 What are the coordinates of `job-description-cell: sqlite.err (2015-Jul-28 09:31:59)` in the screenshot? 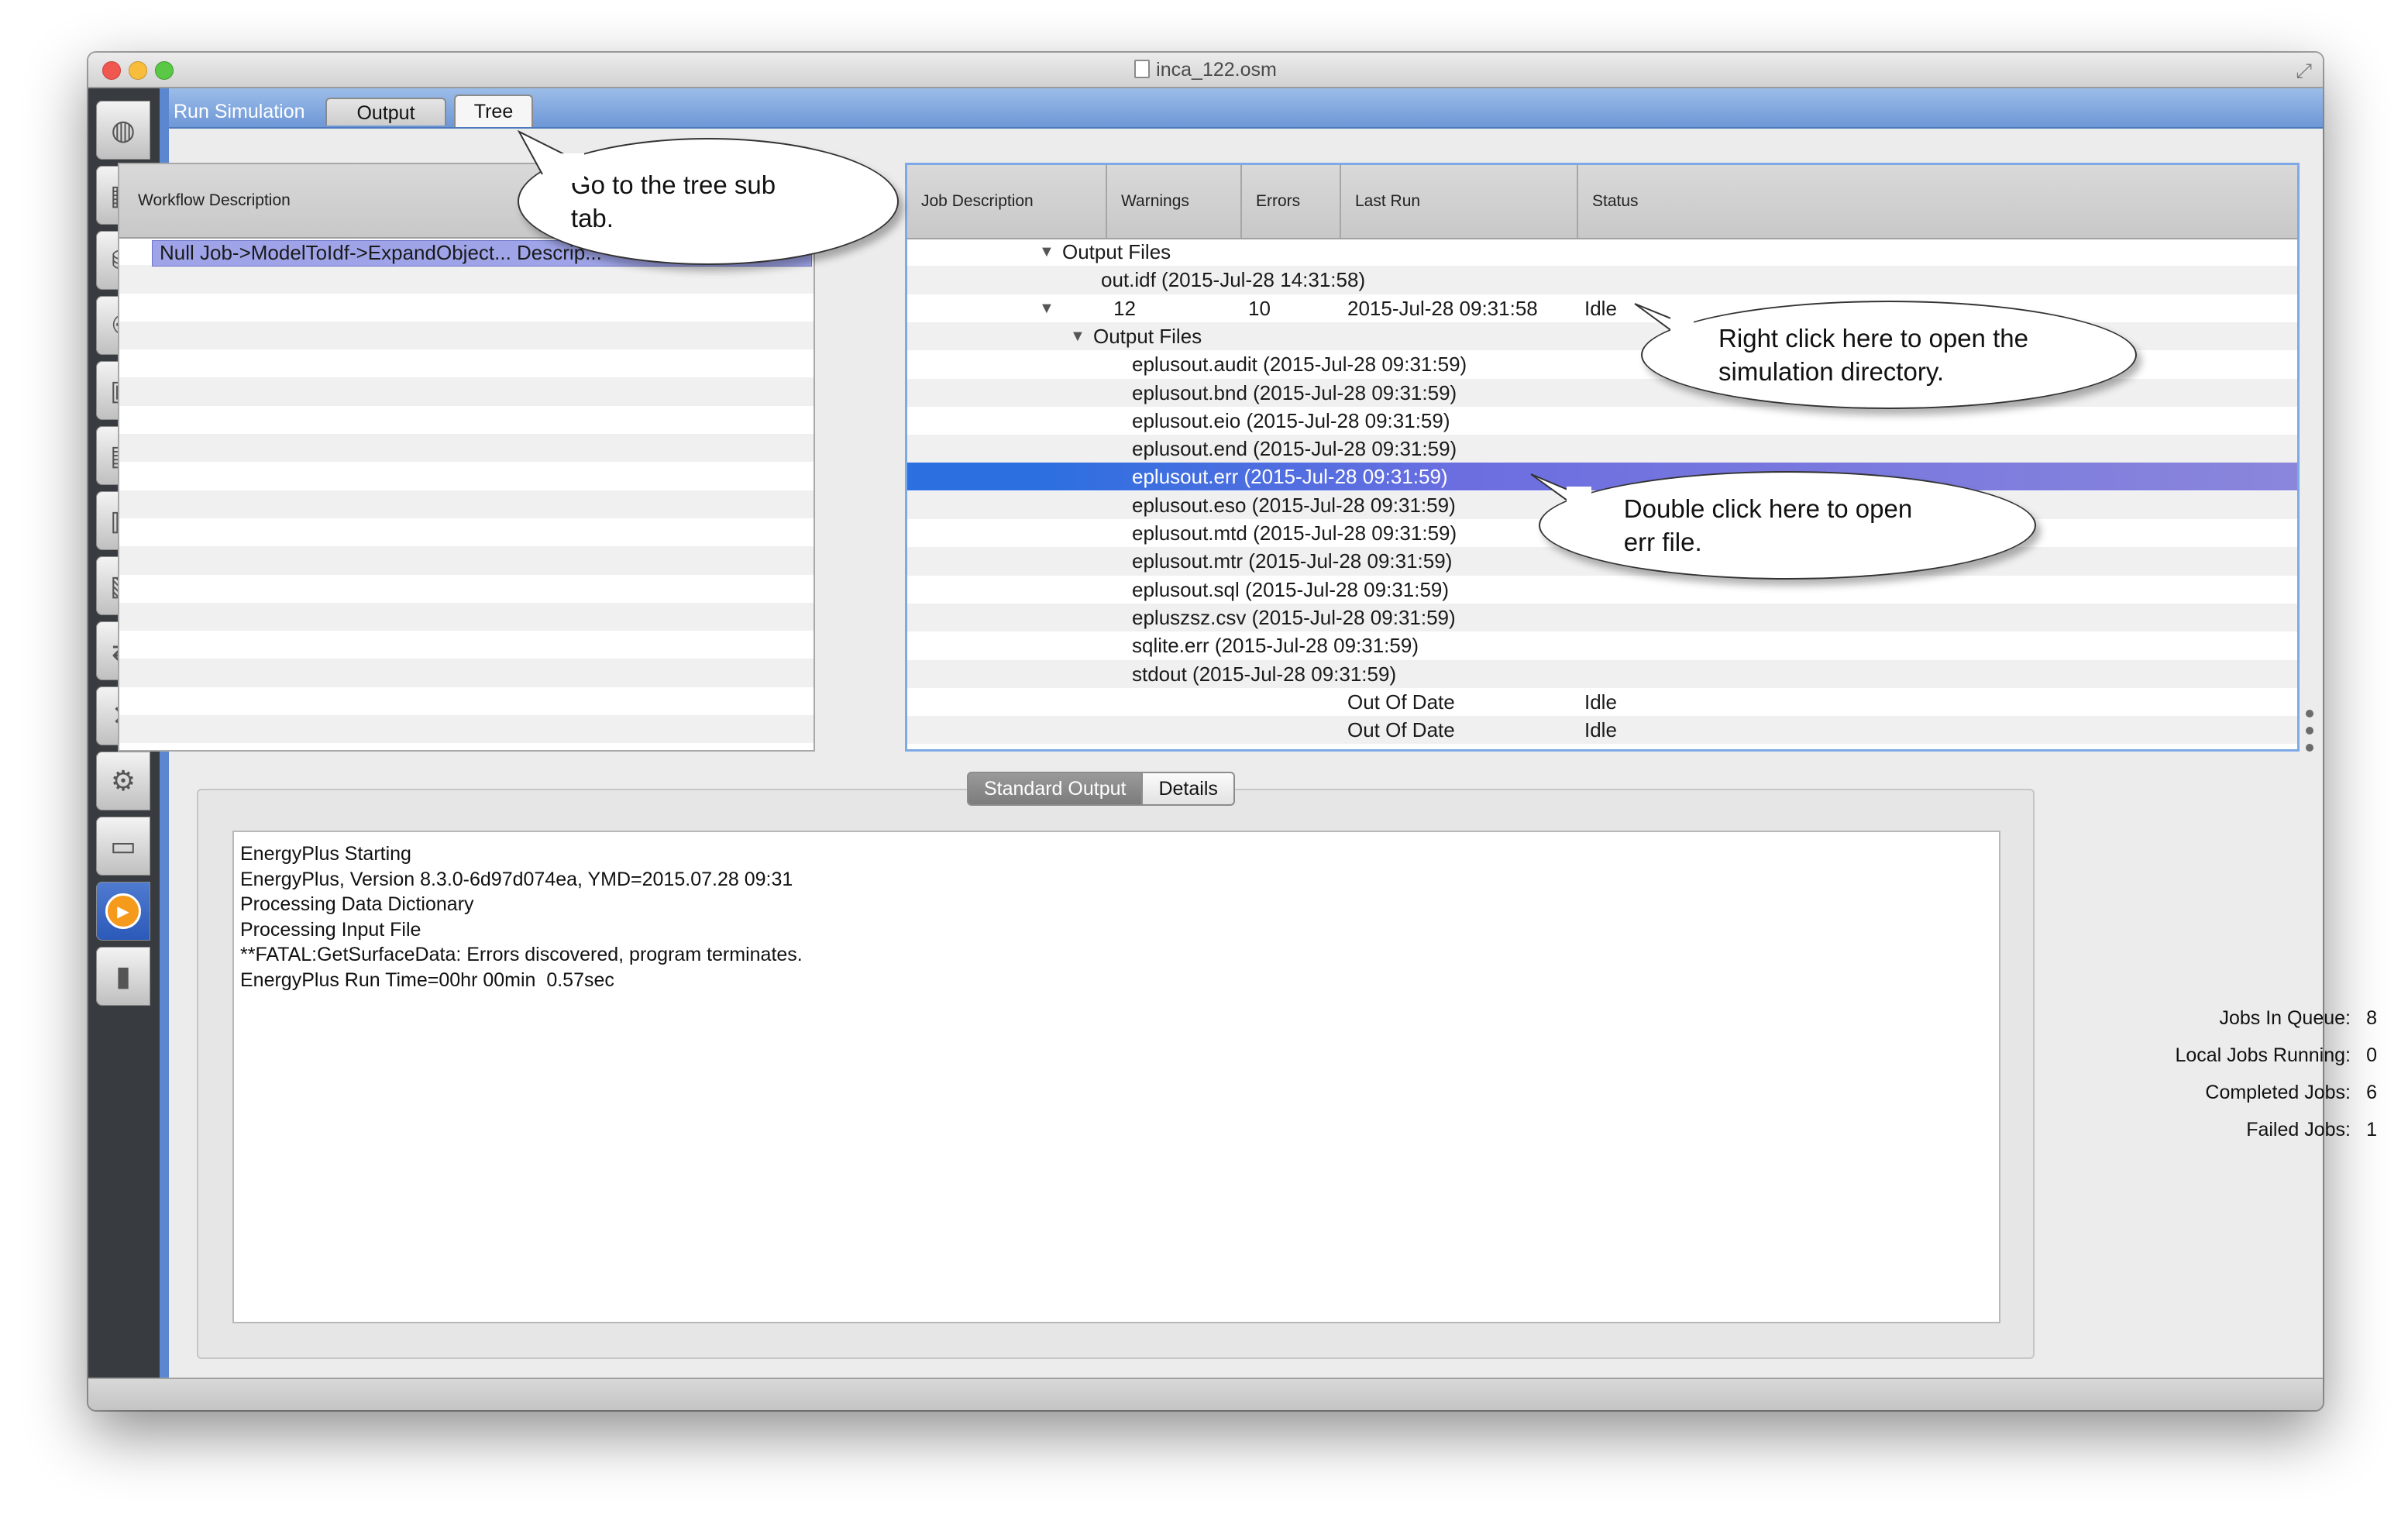 It's located at (1275, 646).